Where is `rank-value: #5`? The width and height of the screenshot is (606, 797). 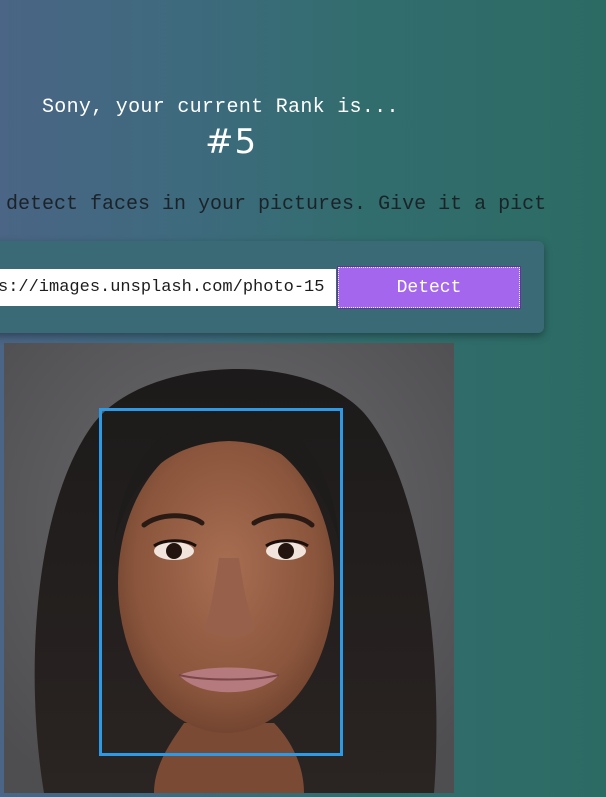 rank-value: #5 is located at coordinates (231, 142).